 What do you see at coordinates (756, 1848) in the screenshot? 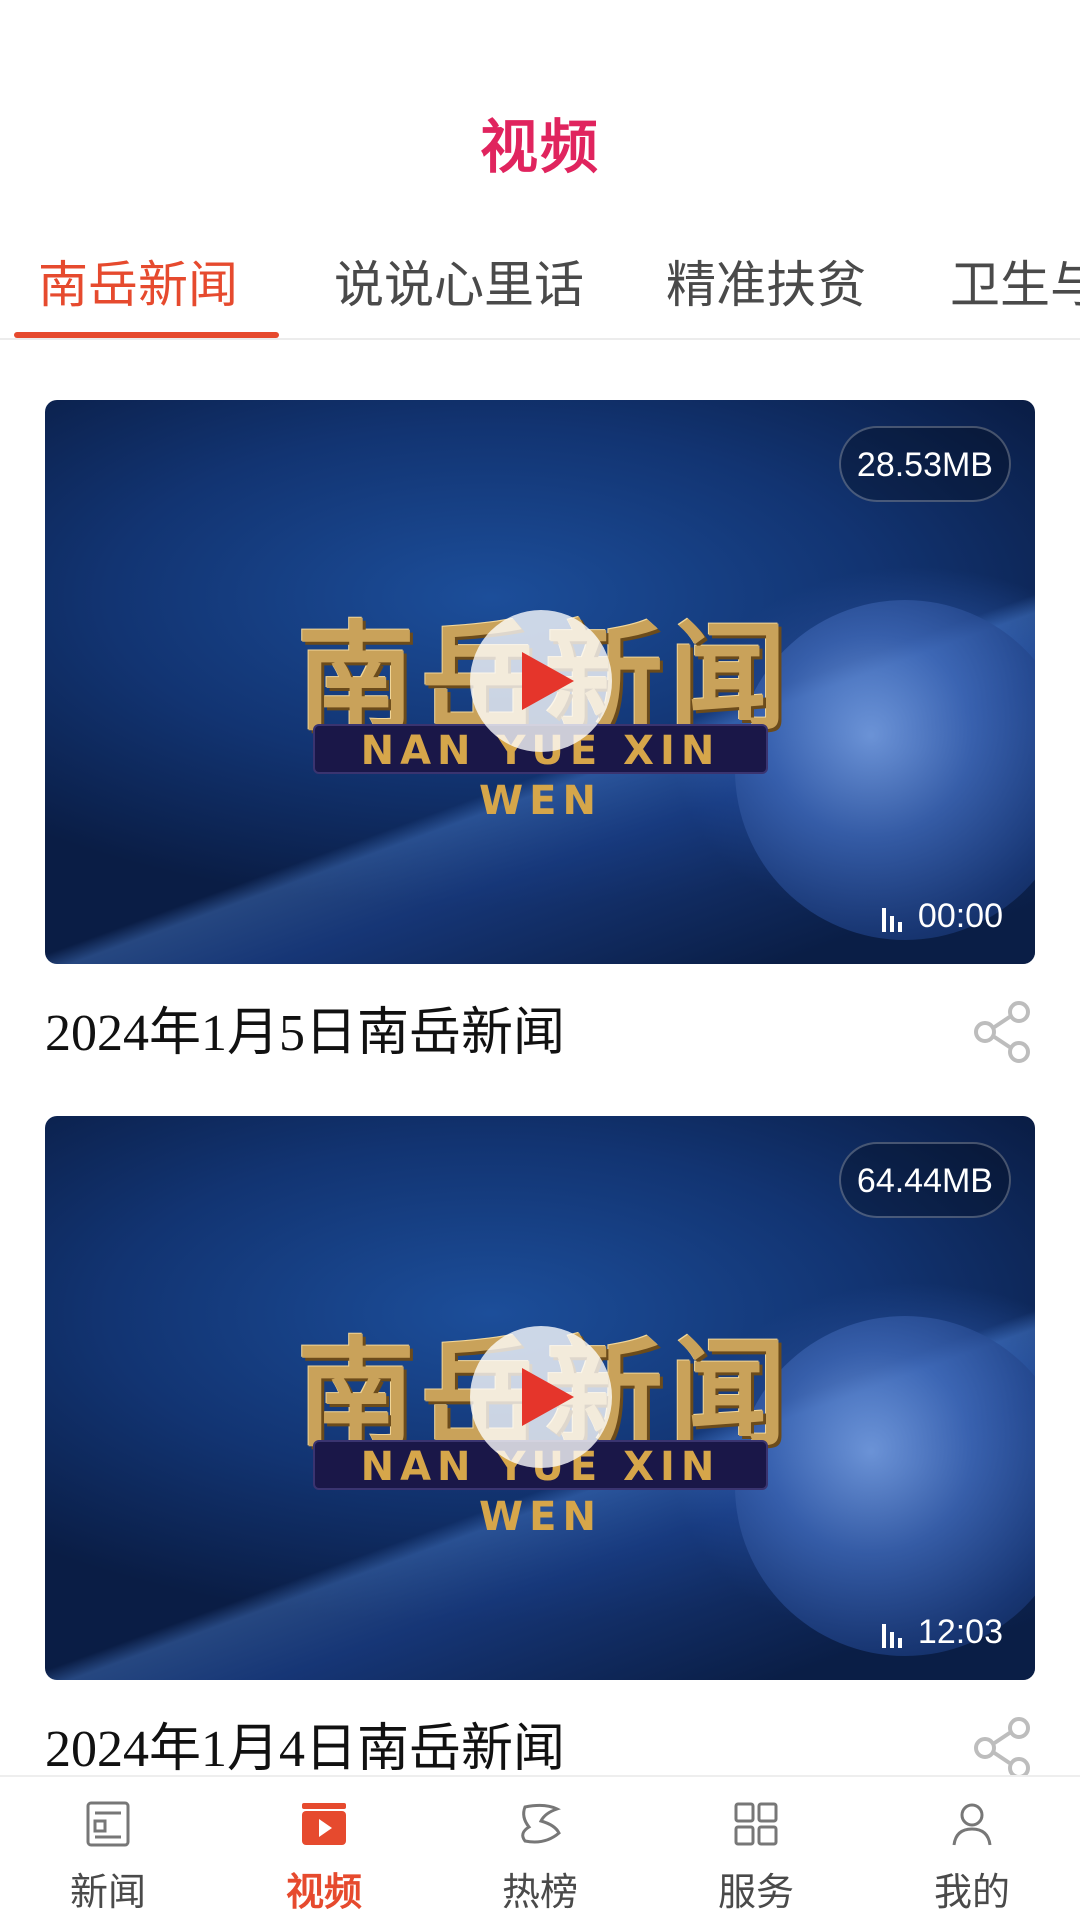
I see `nav-item-services: 服务` at bounding box center [756, 1848].